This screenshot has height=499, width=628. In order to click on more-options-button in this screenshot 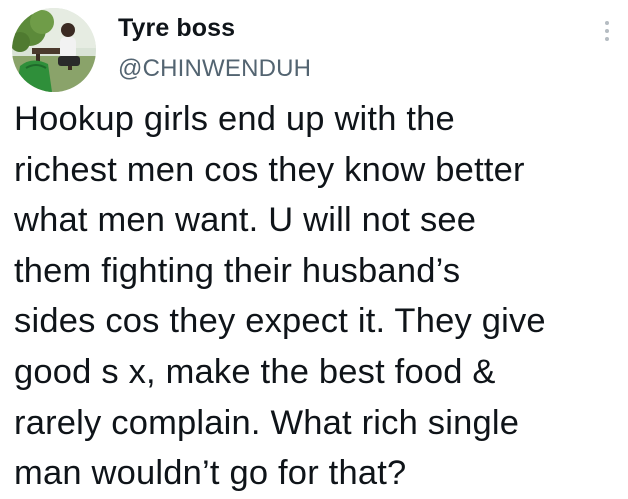, I will do `click(607, 31)`.